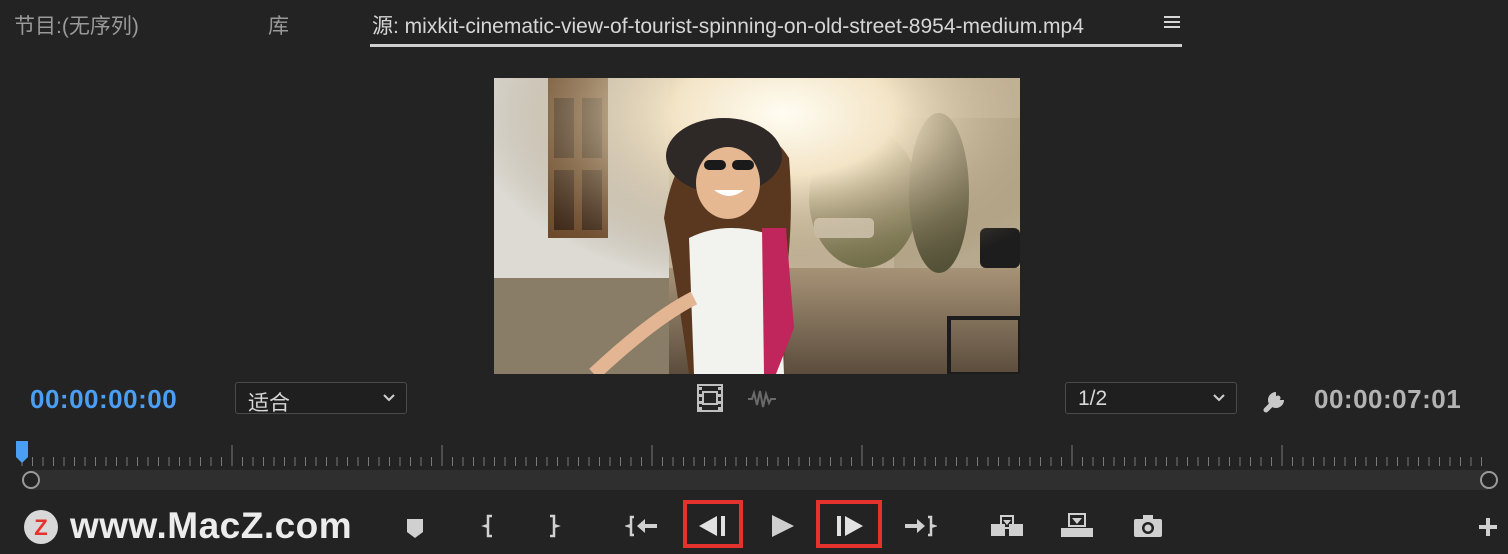  What do you see at coordinates (211, 525) in the screenshot?
I see `watermark-text: www.MacZ.com` at bounding box center [211, 525].